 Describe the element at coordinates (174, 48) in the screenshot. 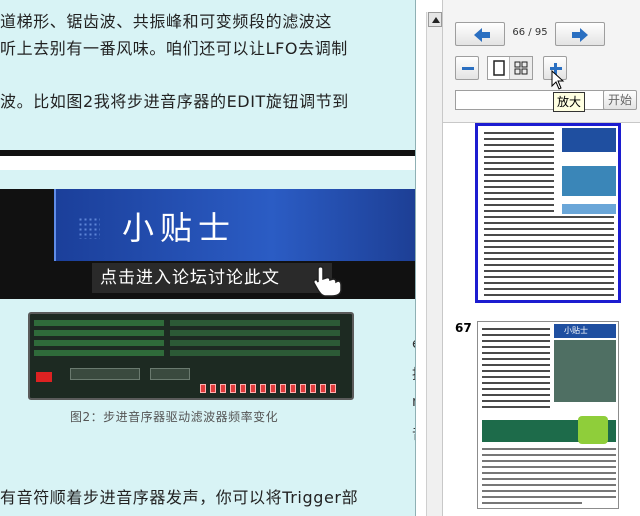

I see `text-line: 听上去别有一番风味。咱们还可以让LFO去调制` at that location.